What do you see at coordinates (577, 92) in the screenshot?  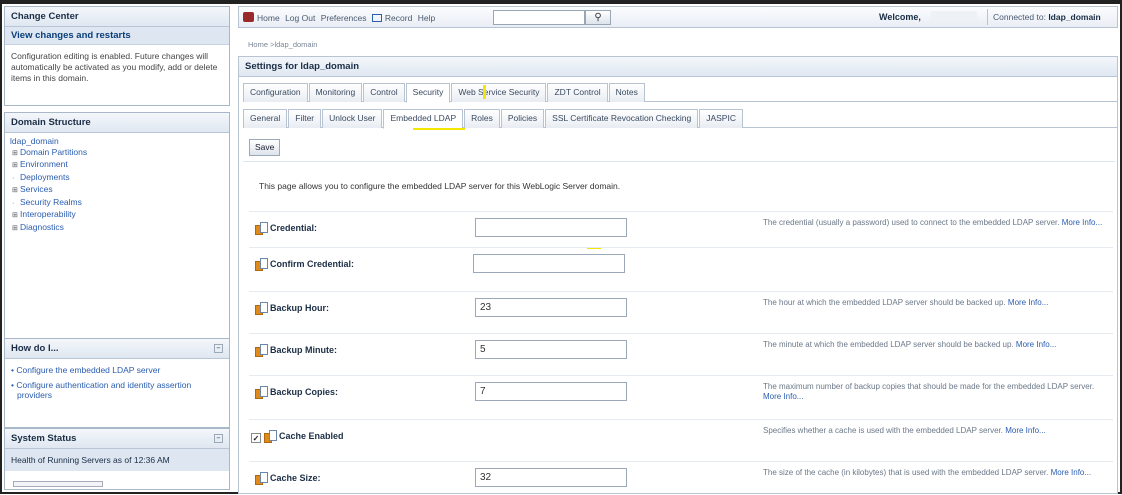 I see `tab-zdt-control: ZDT Control` at bounding box center [577, 92].